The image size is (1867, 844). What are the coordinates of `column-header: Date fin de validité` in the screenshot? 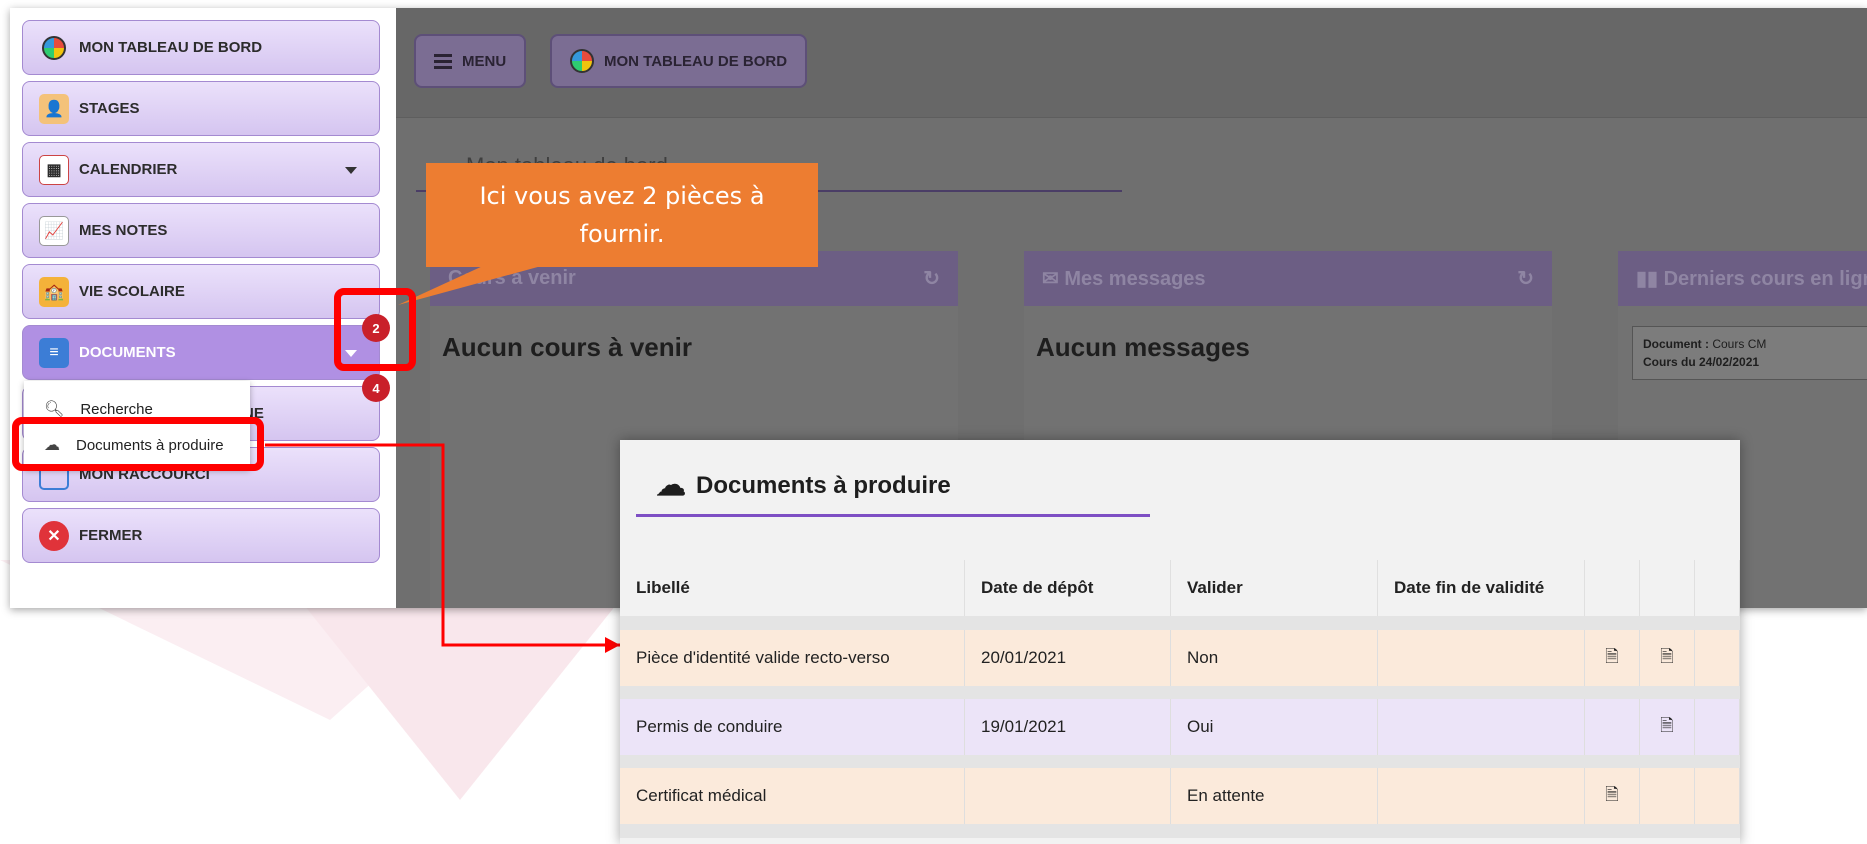 It's located at (1481, 588).